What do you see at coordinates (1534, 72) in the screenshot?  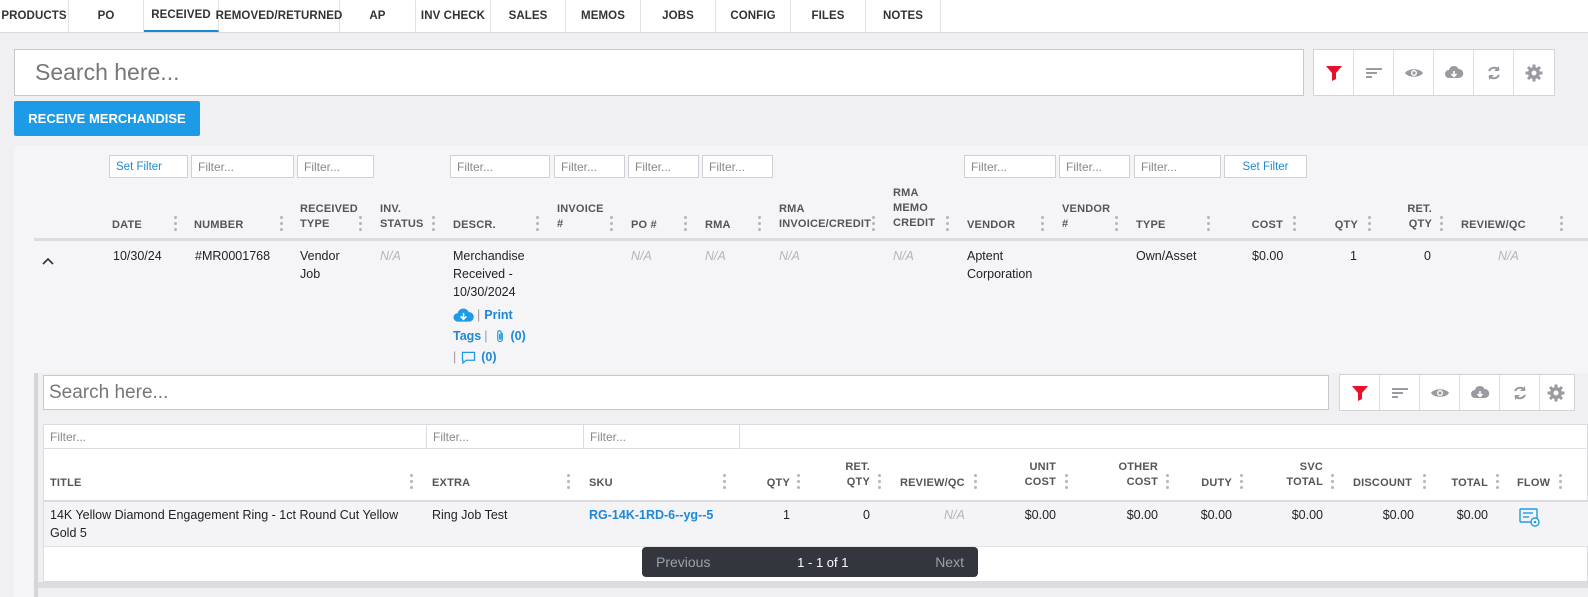 I see `gear-icon` at bounding box center [1534, 72].